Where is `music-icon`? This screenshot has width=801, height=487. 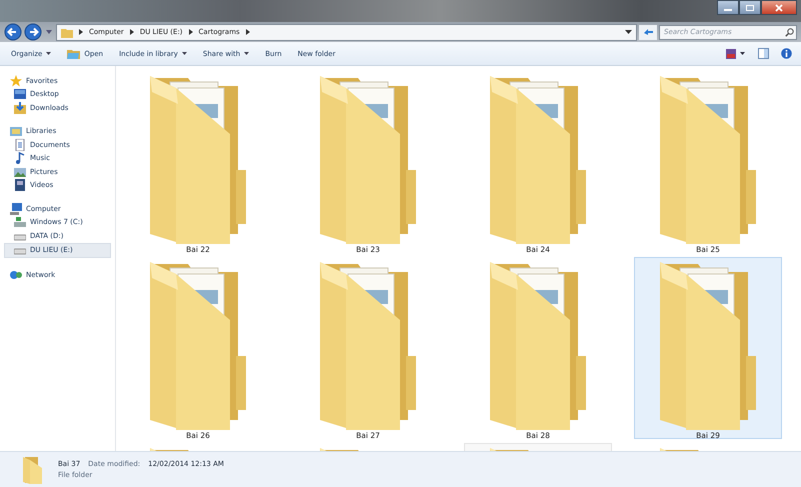 music-icon is located at coordinates (20, 158).